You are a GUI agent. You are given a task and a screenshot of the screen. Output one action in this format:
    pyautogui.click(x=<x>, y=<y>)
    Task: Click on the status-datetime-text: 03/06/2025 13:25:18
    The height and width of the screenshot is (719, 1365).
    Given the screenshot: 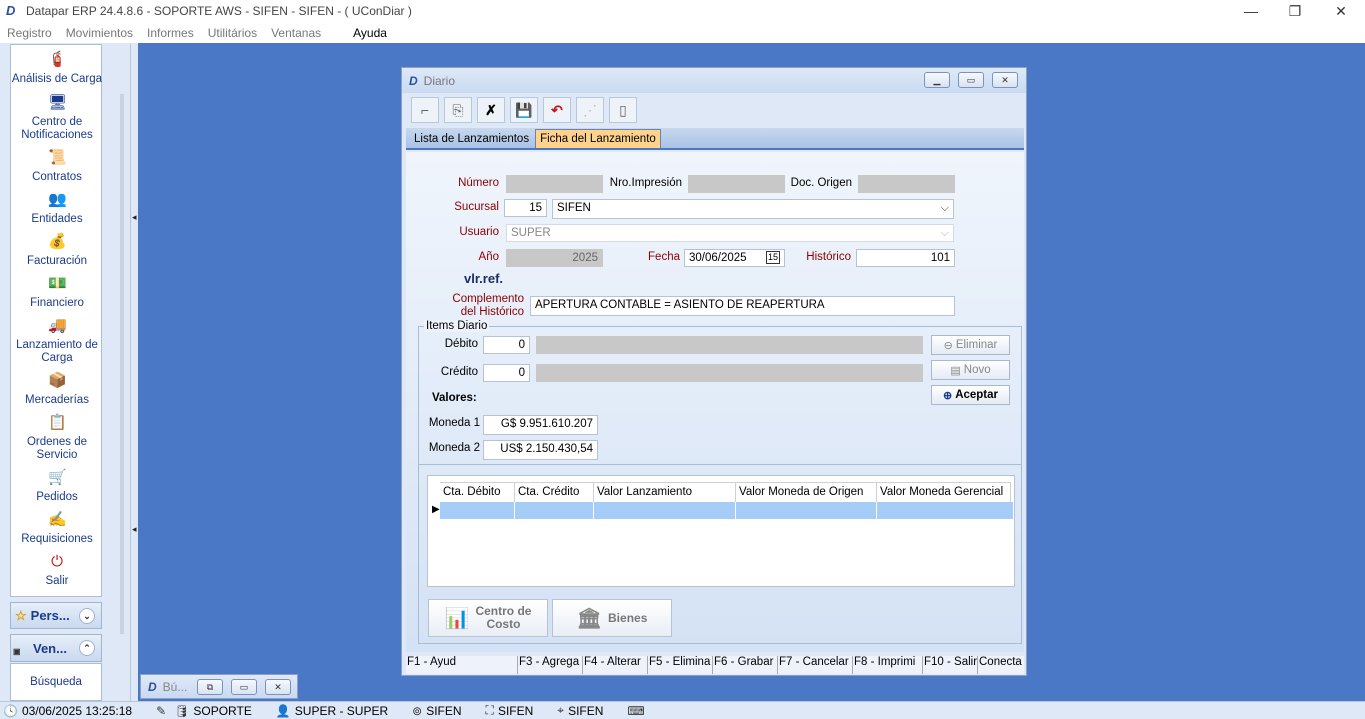 What is the action you would take?
    pyautogui.click(x=77, y=710)
    